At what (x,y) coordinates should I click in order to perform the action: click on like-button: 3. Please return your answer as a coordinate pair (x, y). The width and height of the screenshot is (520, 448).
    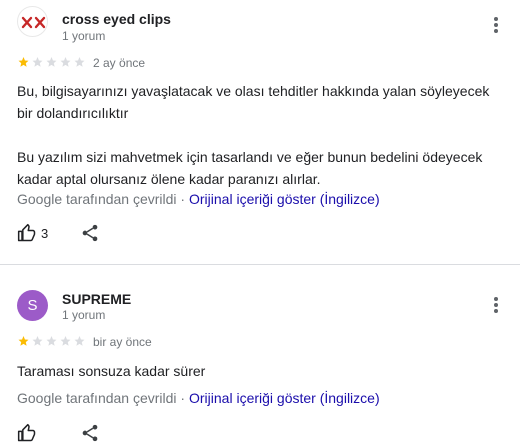
    Looking at the image, I should click on (32, 233).